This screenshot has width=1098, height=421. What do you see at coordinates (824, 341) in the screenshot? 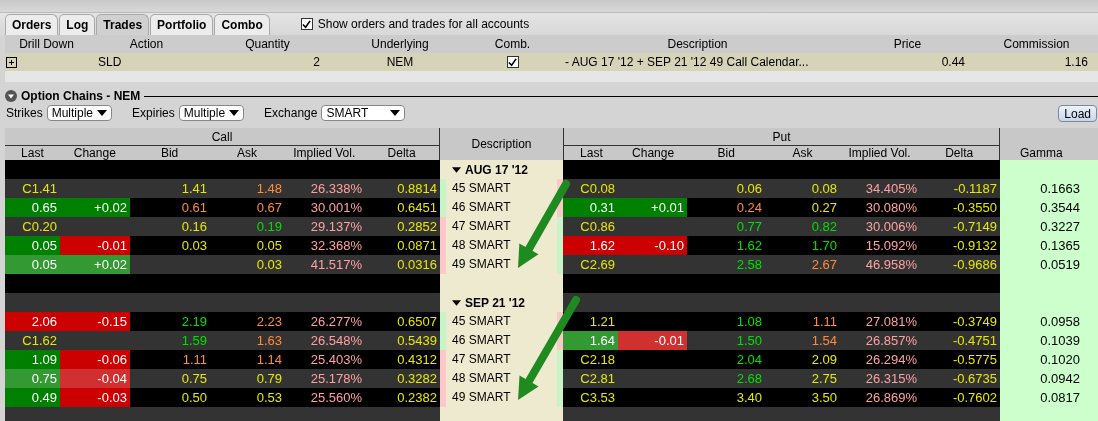
I see `quote-cell-text: 1.54` at bounding box center [824, 341].